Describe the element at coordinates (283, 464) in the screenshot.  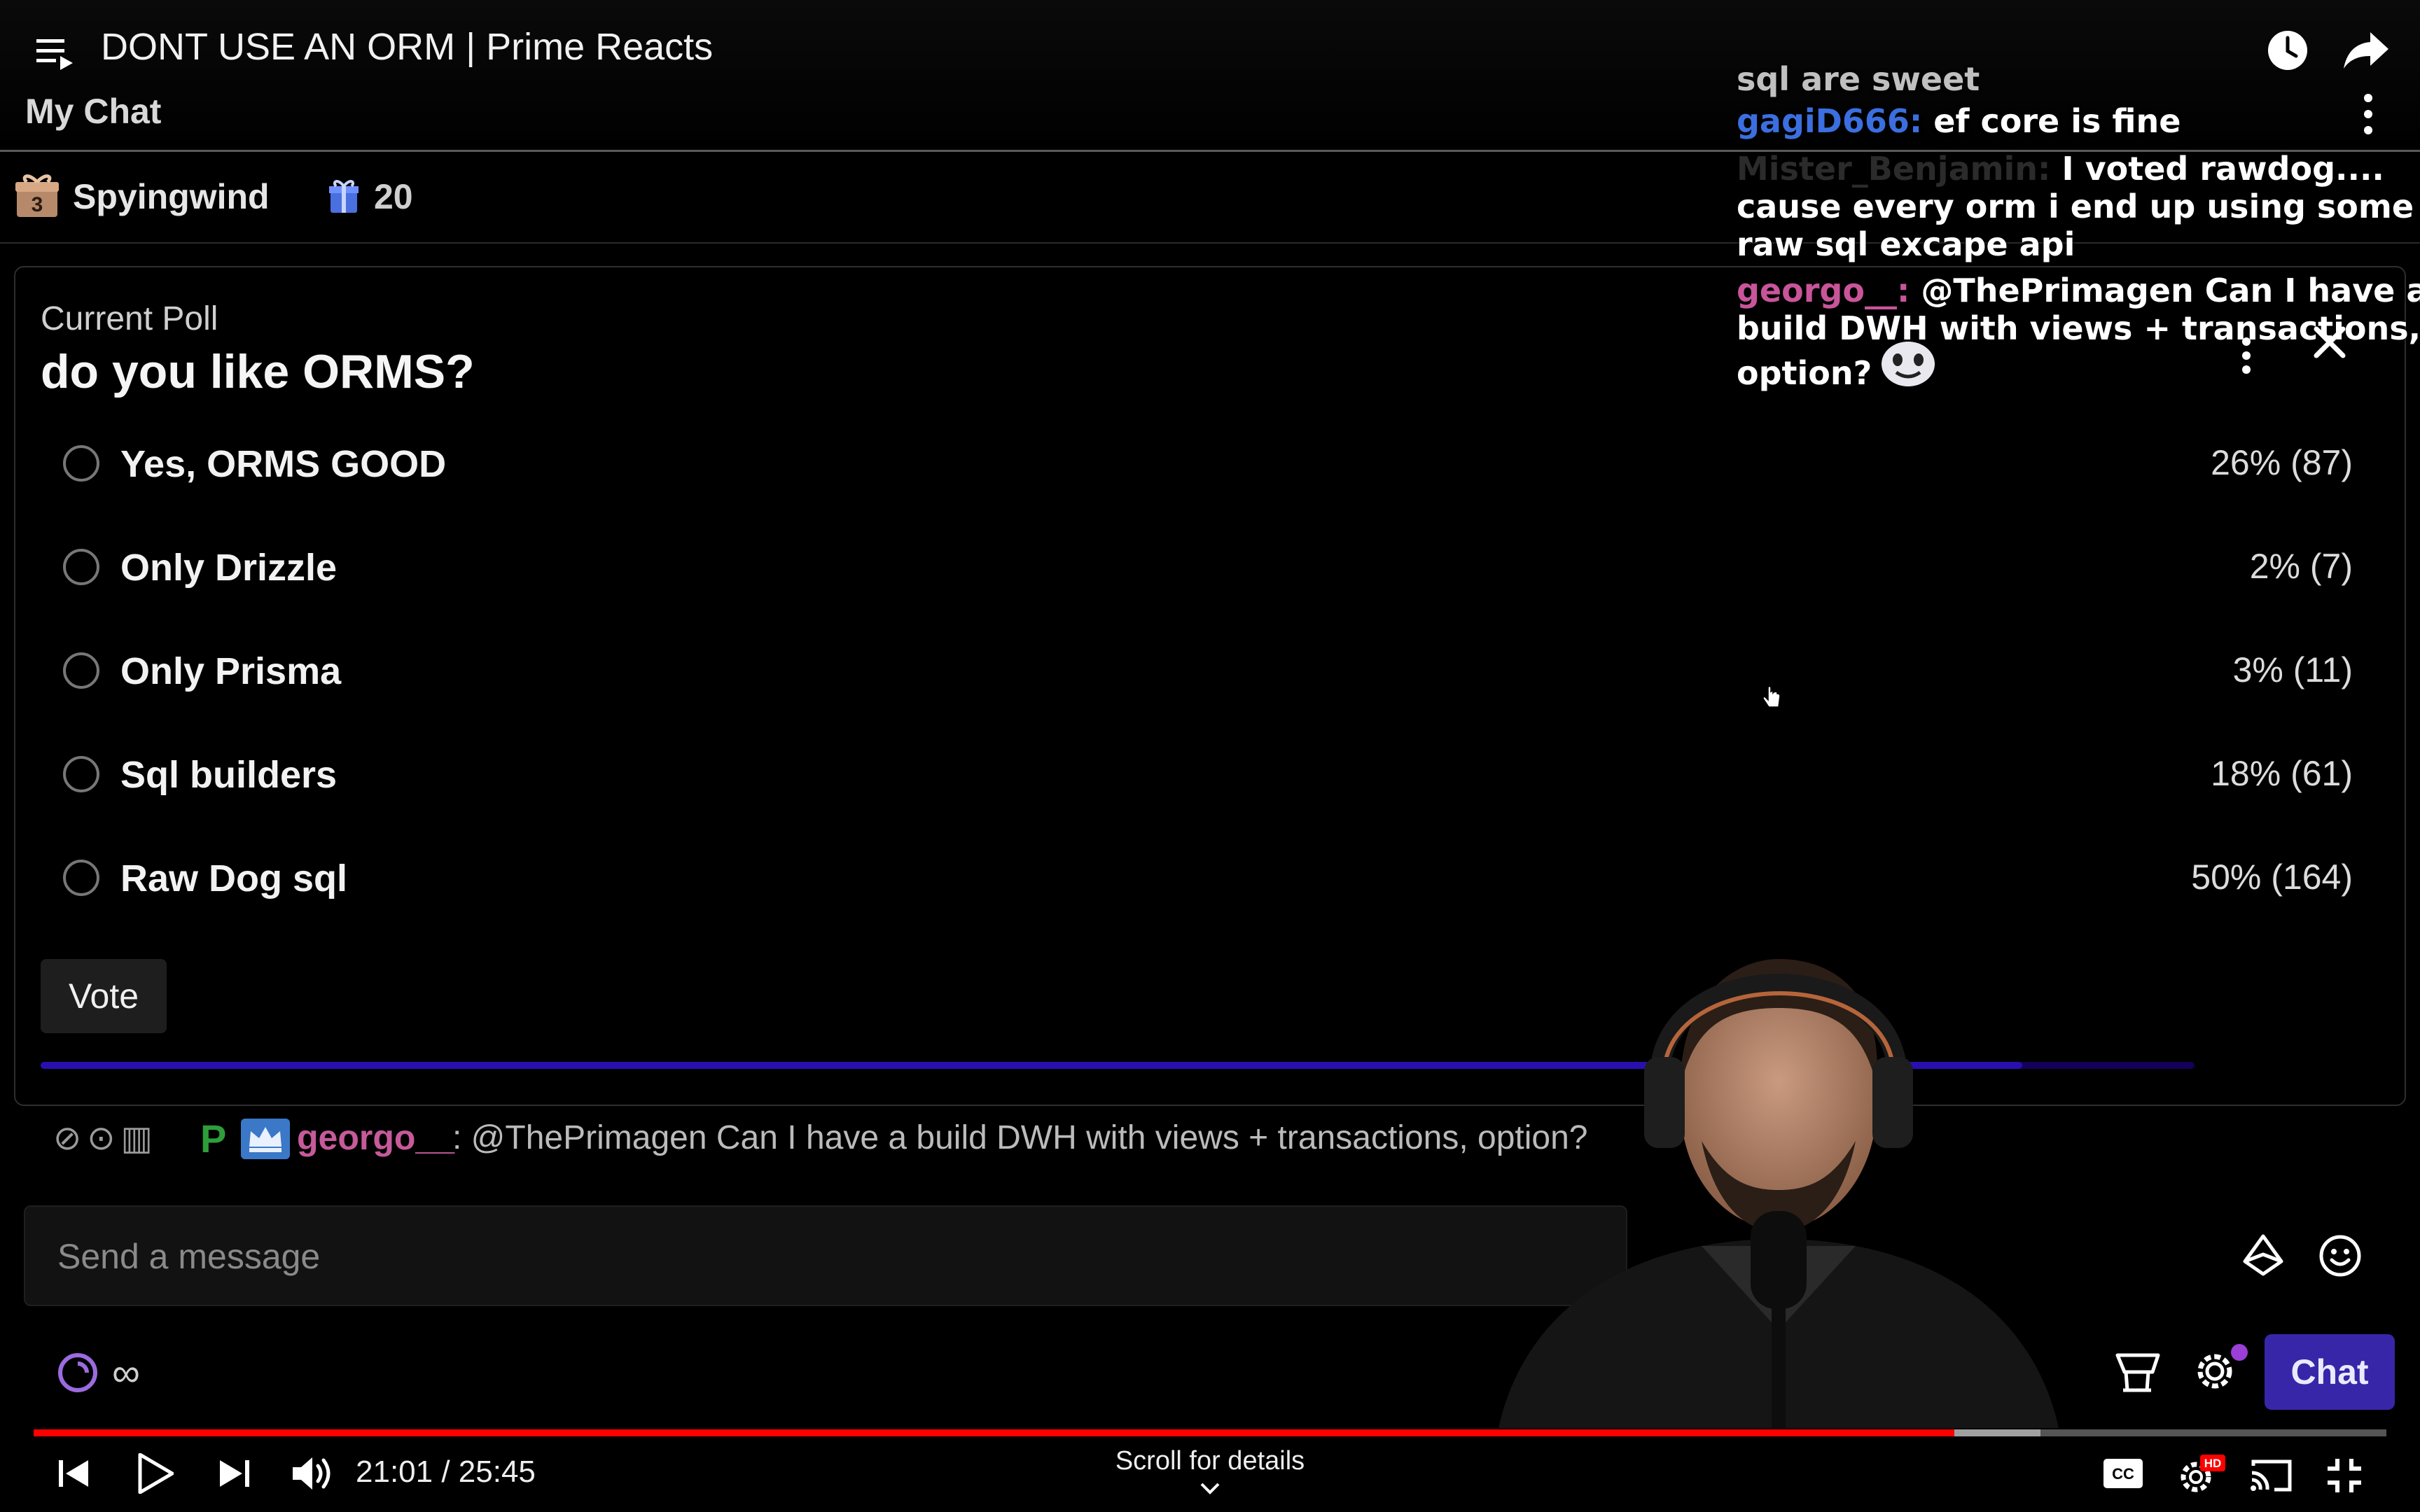
I see `poll-option-label: Yes, ORMS GOOD` at that location.